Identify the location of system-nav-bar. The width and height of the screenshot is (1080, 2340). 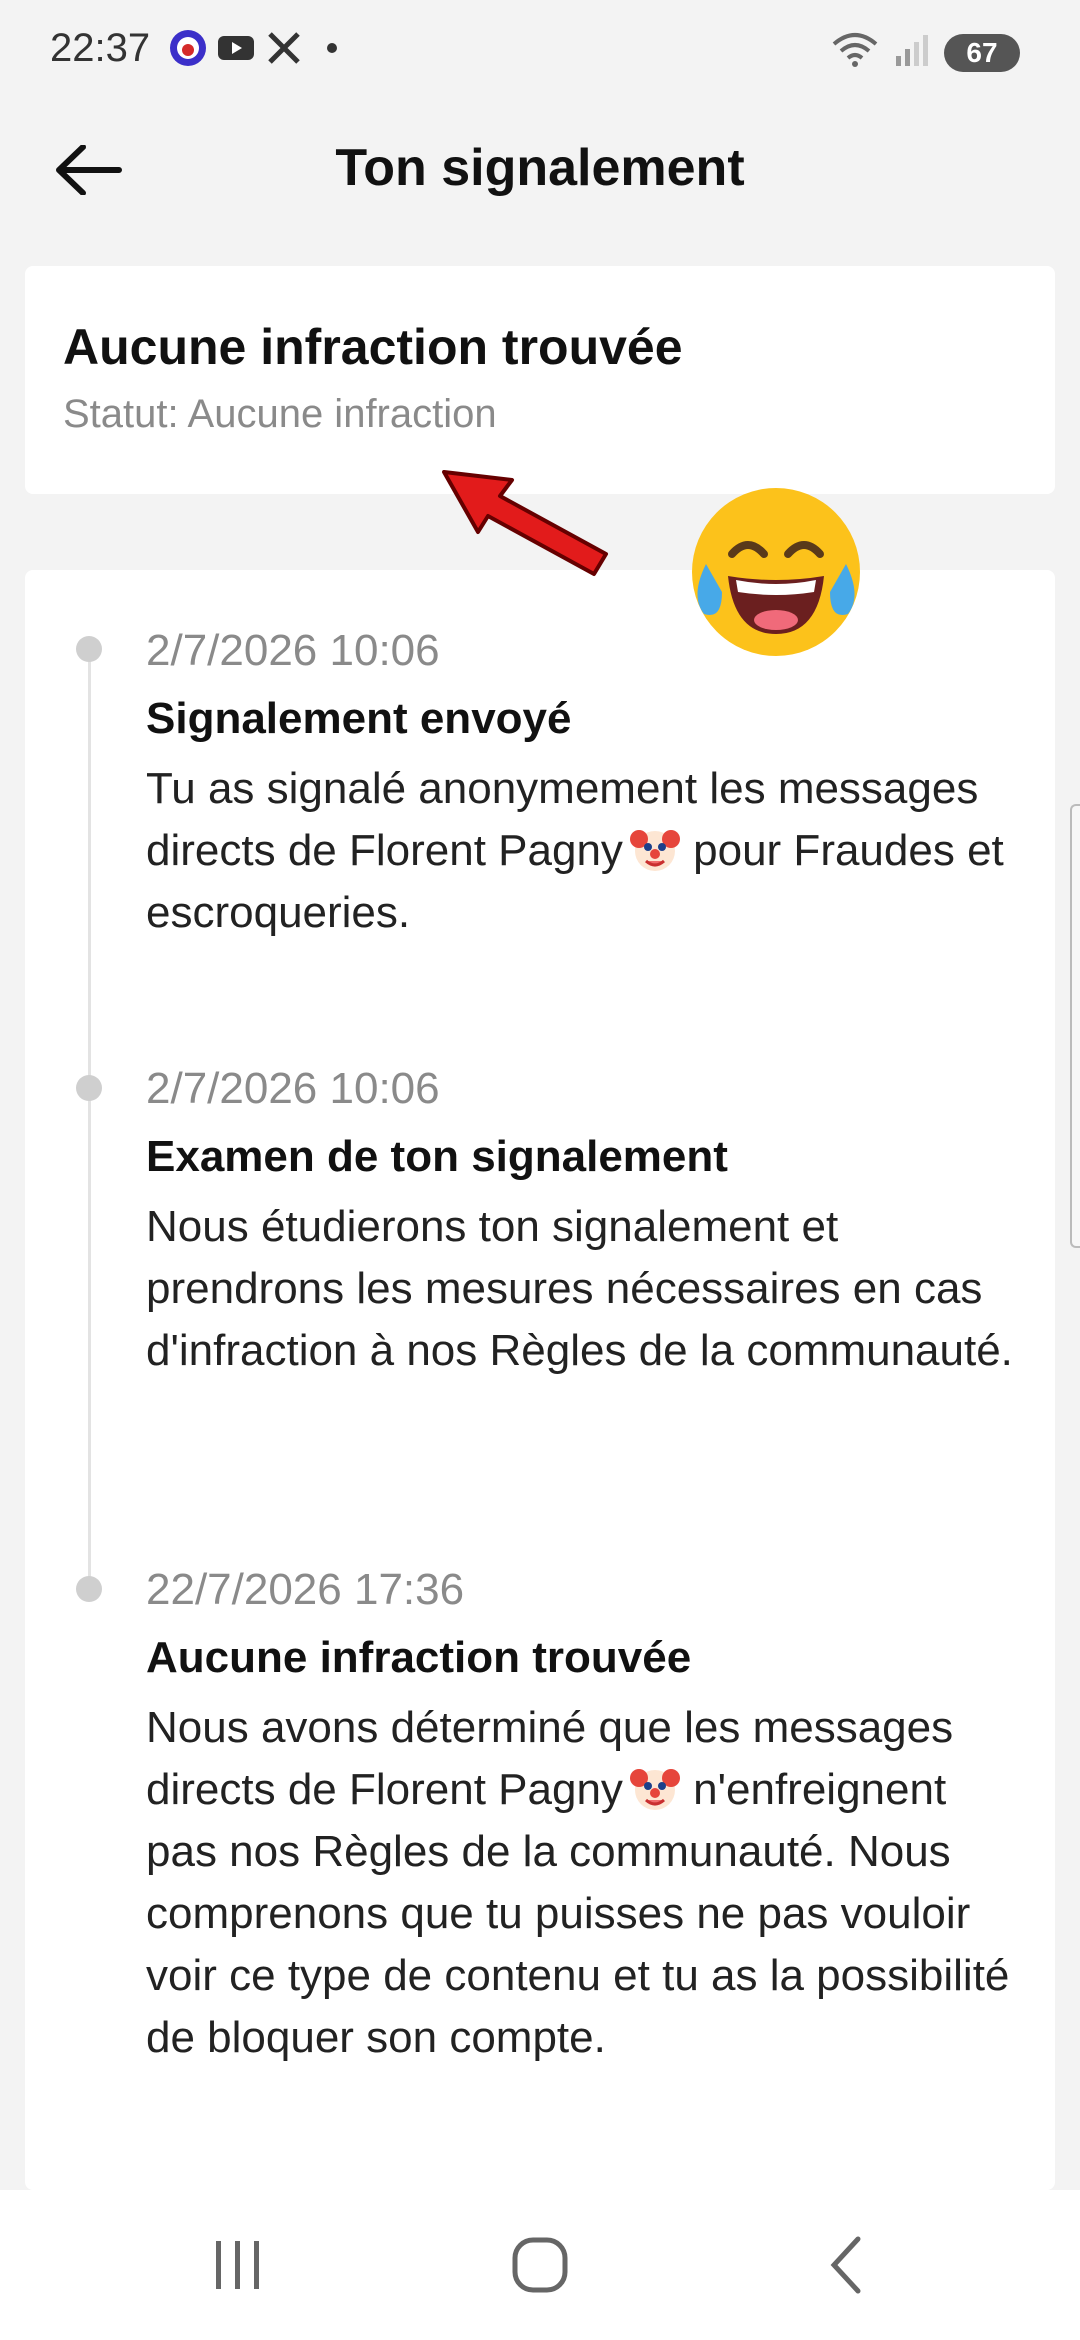
(540, 2265).